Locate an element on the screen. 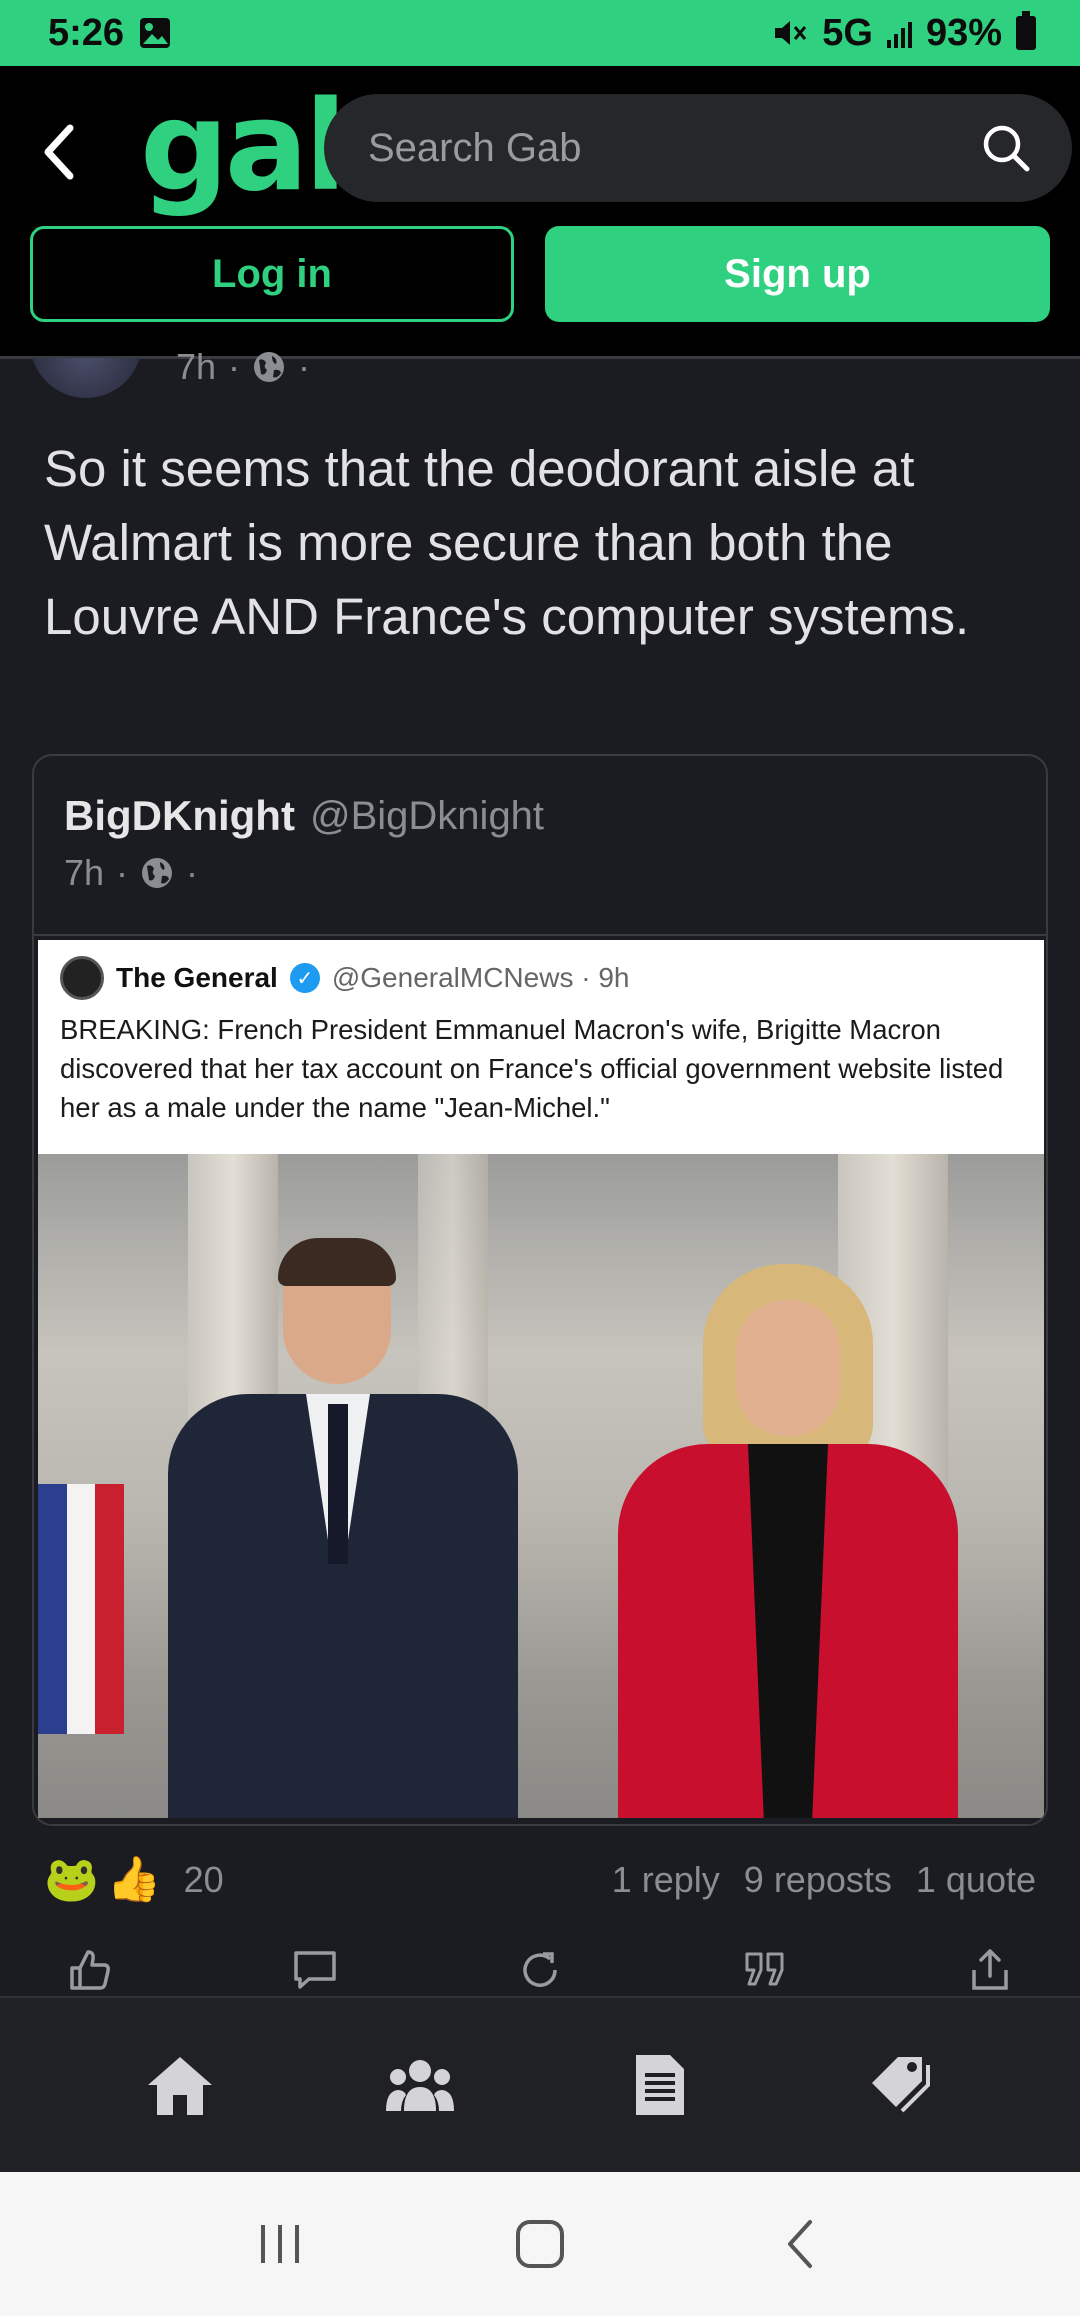 Image resolution: width=1080 pixels, height=2316 pixels. app-header: gab Search Gab Log in Sign up is located at coordinates (540, 212).